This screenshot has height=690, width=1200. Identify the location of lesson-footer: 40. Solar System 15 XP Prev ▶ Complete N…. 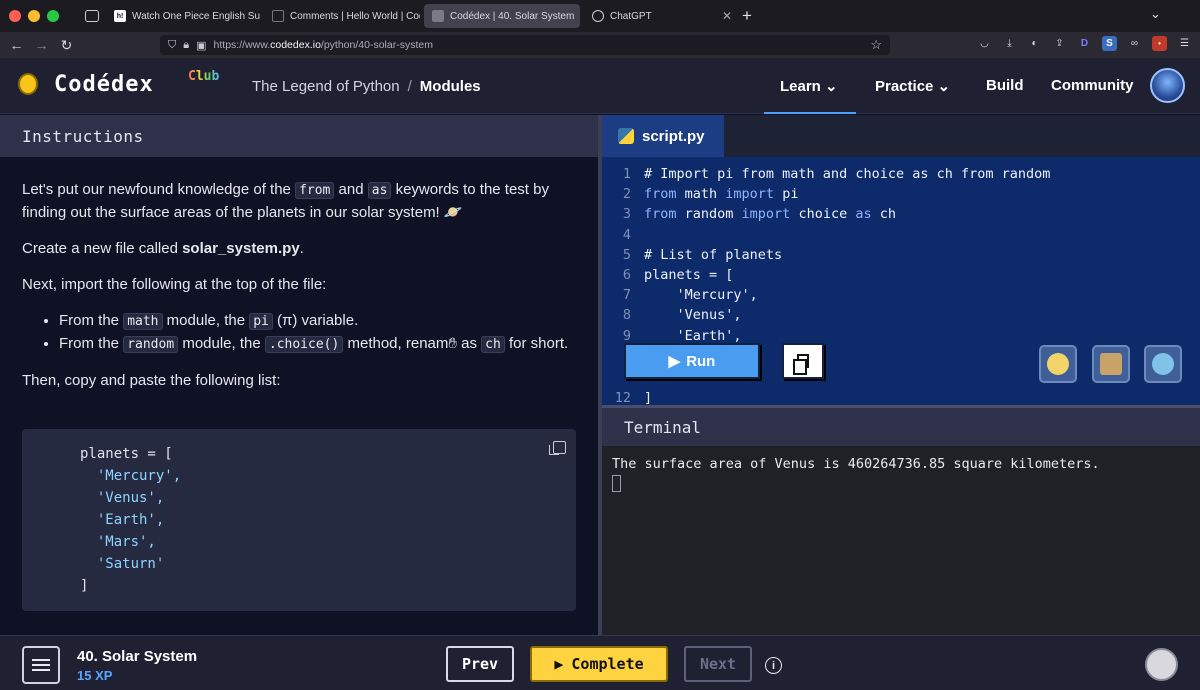
(600, 662).